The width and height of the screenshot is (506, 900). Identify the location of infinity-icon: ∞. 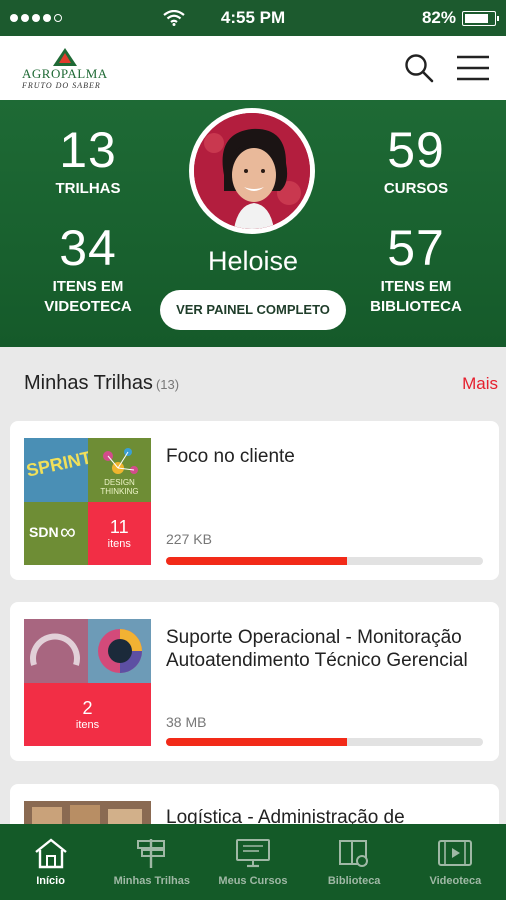
(68, 531).